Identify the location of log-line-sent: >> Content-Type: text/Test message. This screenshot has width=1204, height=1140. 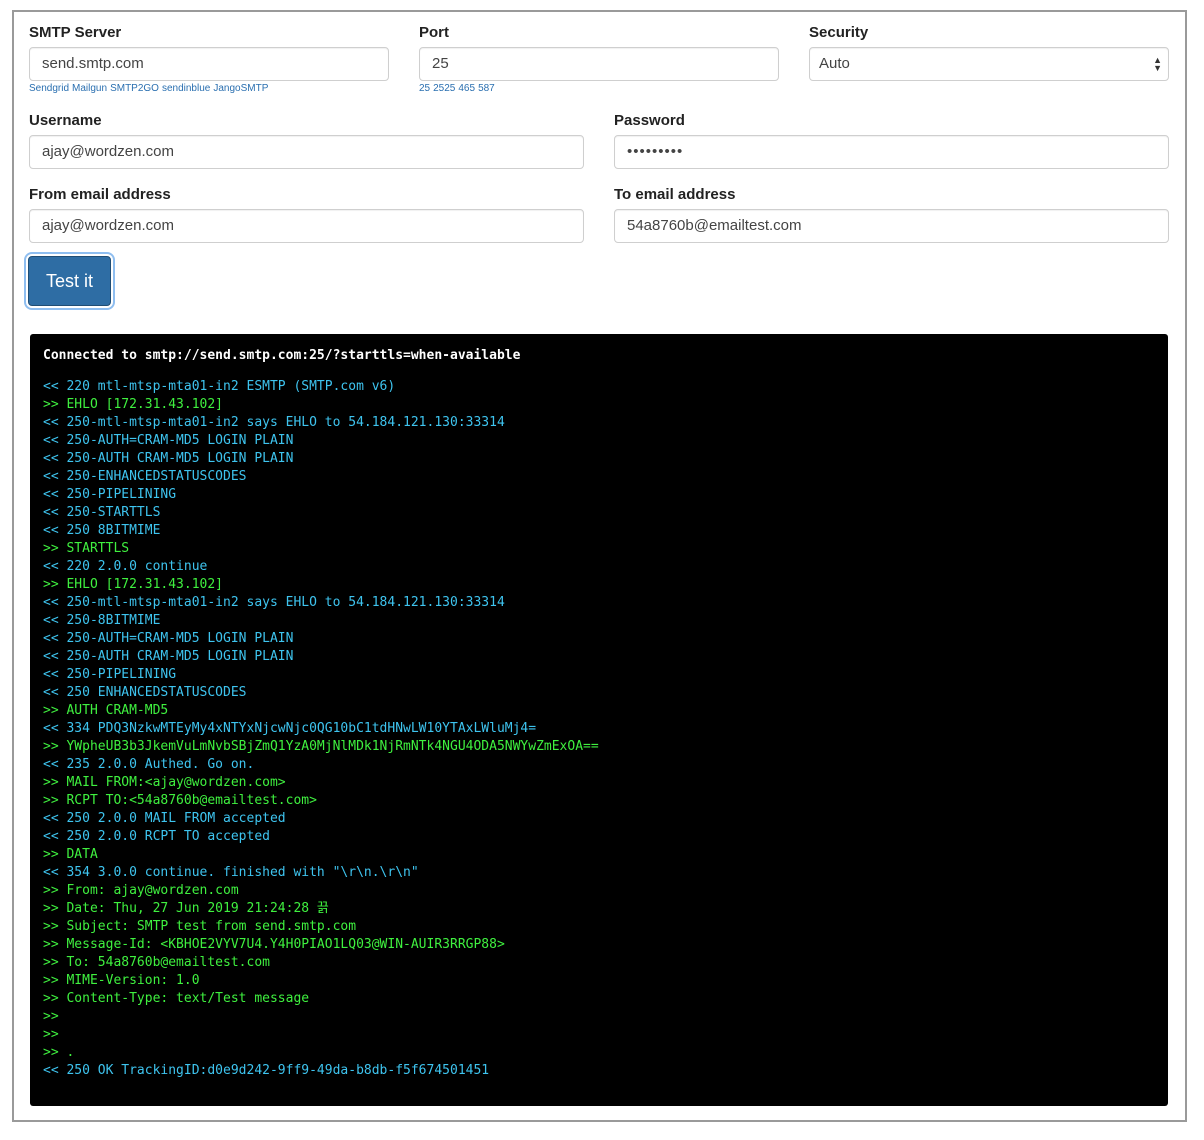
(176, 998).